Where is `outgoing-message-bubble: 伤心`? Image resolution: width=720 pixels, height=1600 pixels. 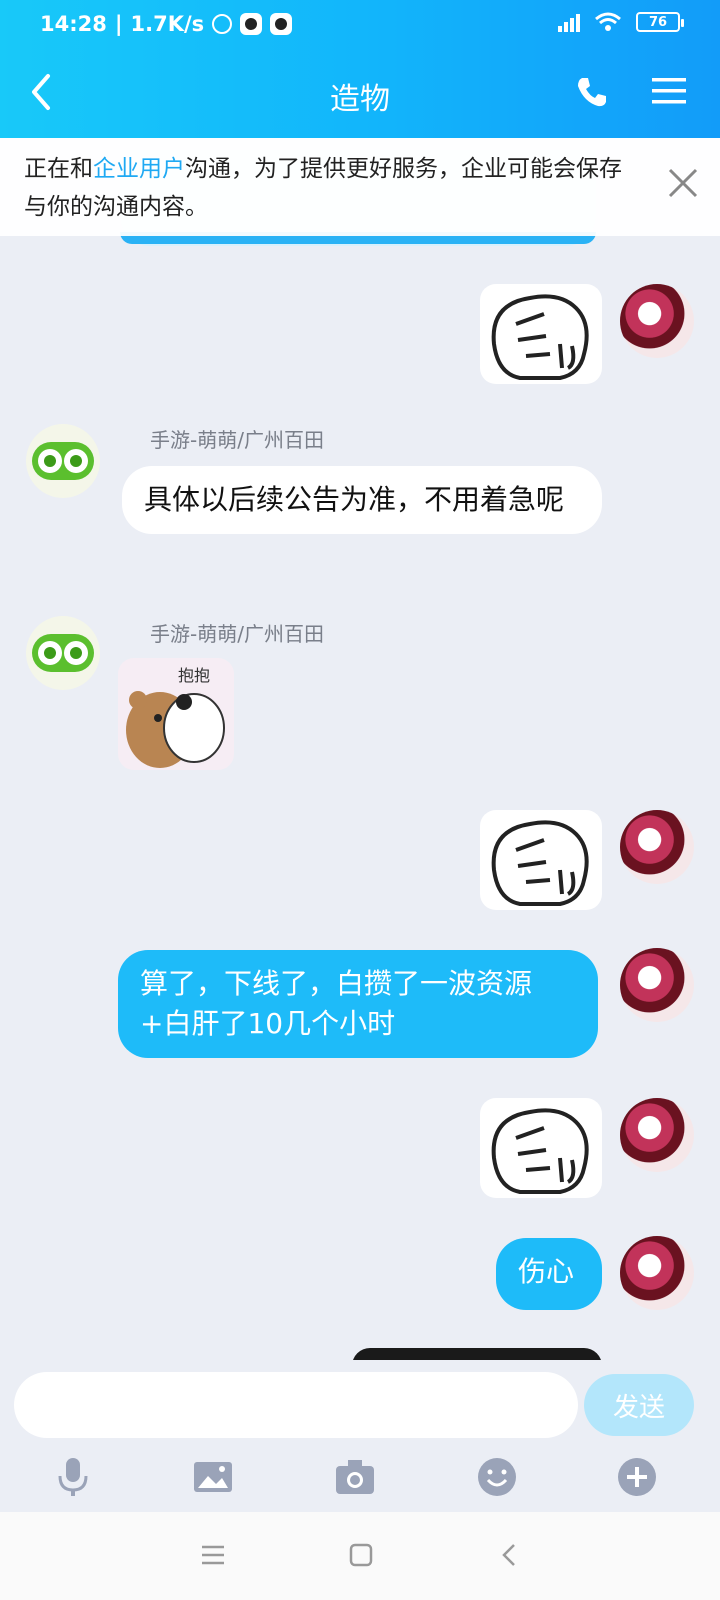
outgoing-message-bubble: 伤心 is located at coordinates (549, 1274).